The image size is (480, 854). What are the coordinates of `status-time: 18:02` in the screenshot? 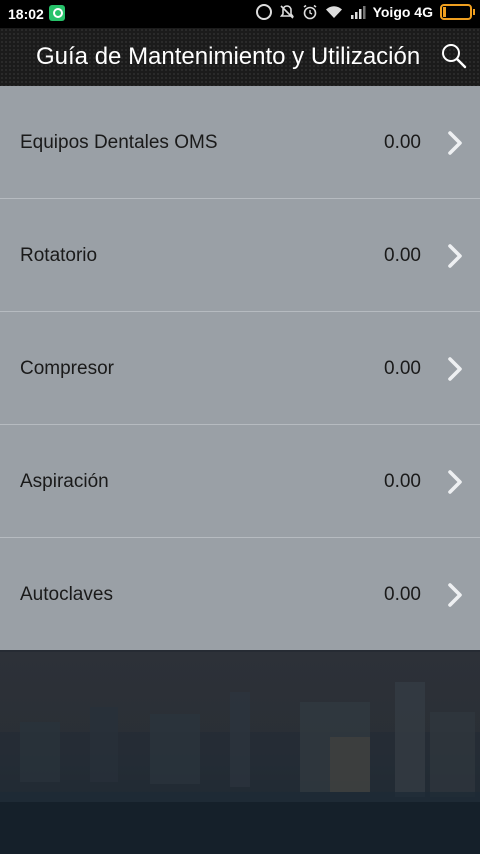 It's located at (26, 14).